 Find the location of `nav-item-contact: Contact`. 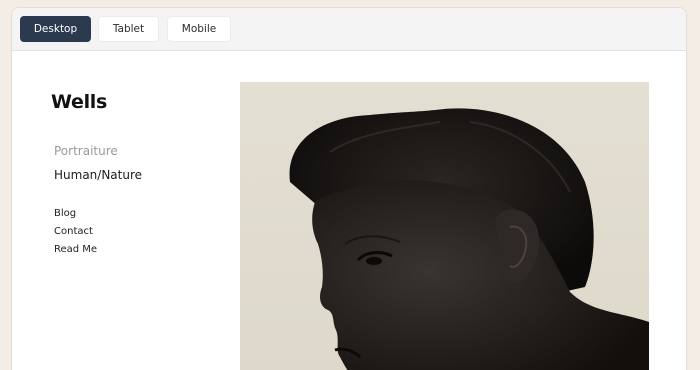

nav-item-contact: Contact is located at coordinates (75, 231).